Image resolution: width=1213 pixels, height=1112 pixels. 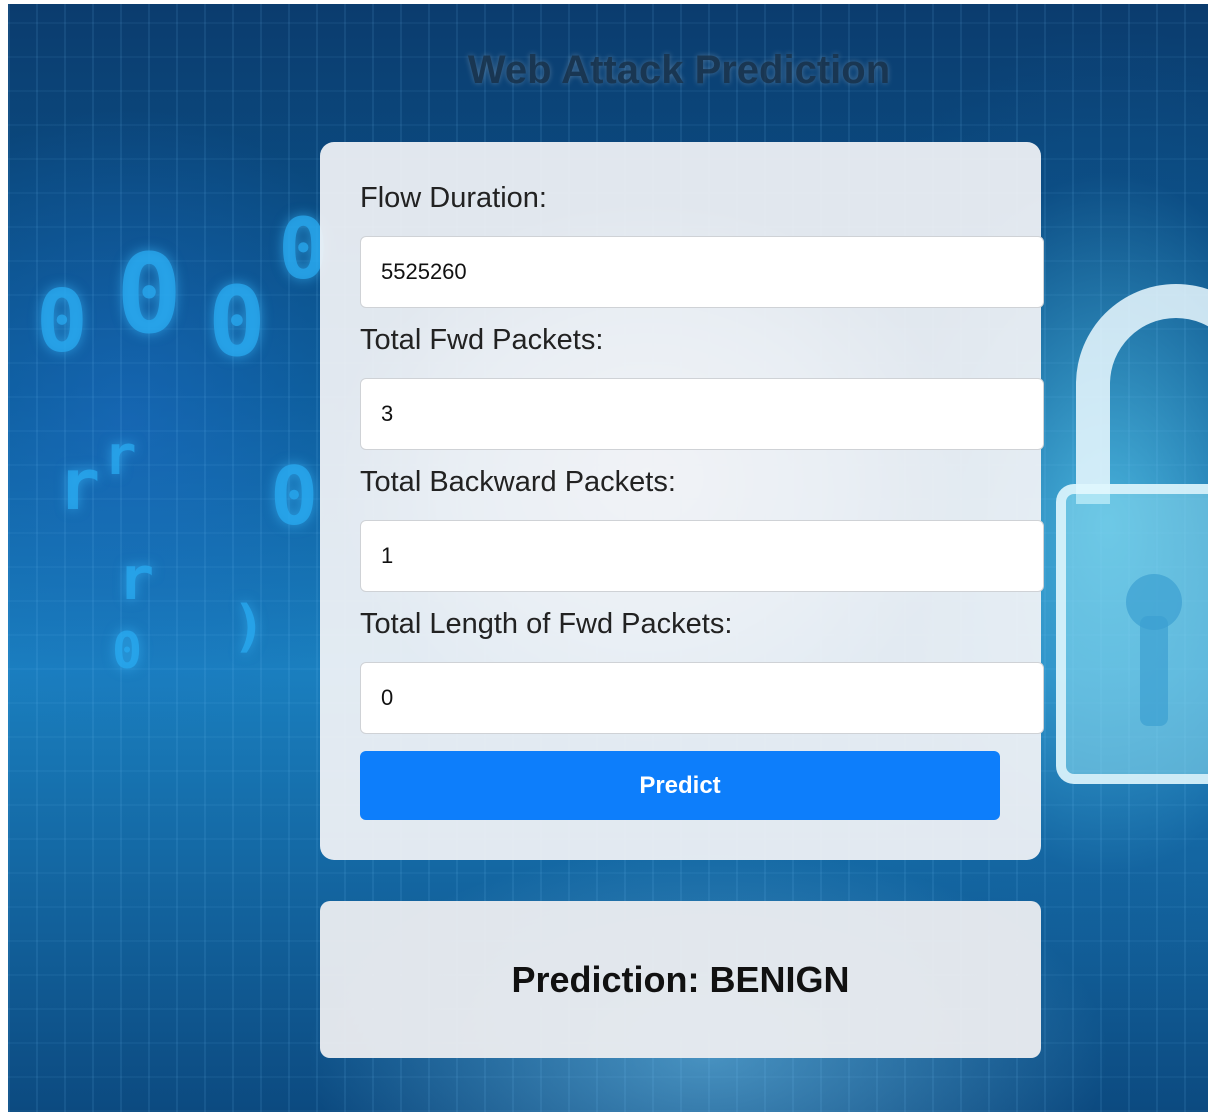 What do you see at coordinates (702, 556) in the screenshot?
I see `total-backward-packets-input` at bounding box center [702, 556].